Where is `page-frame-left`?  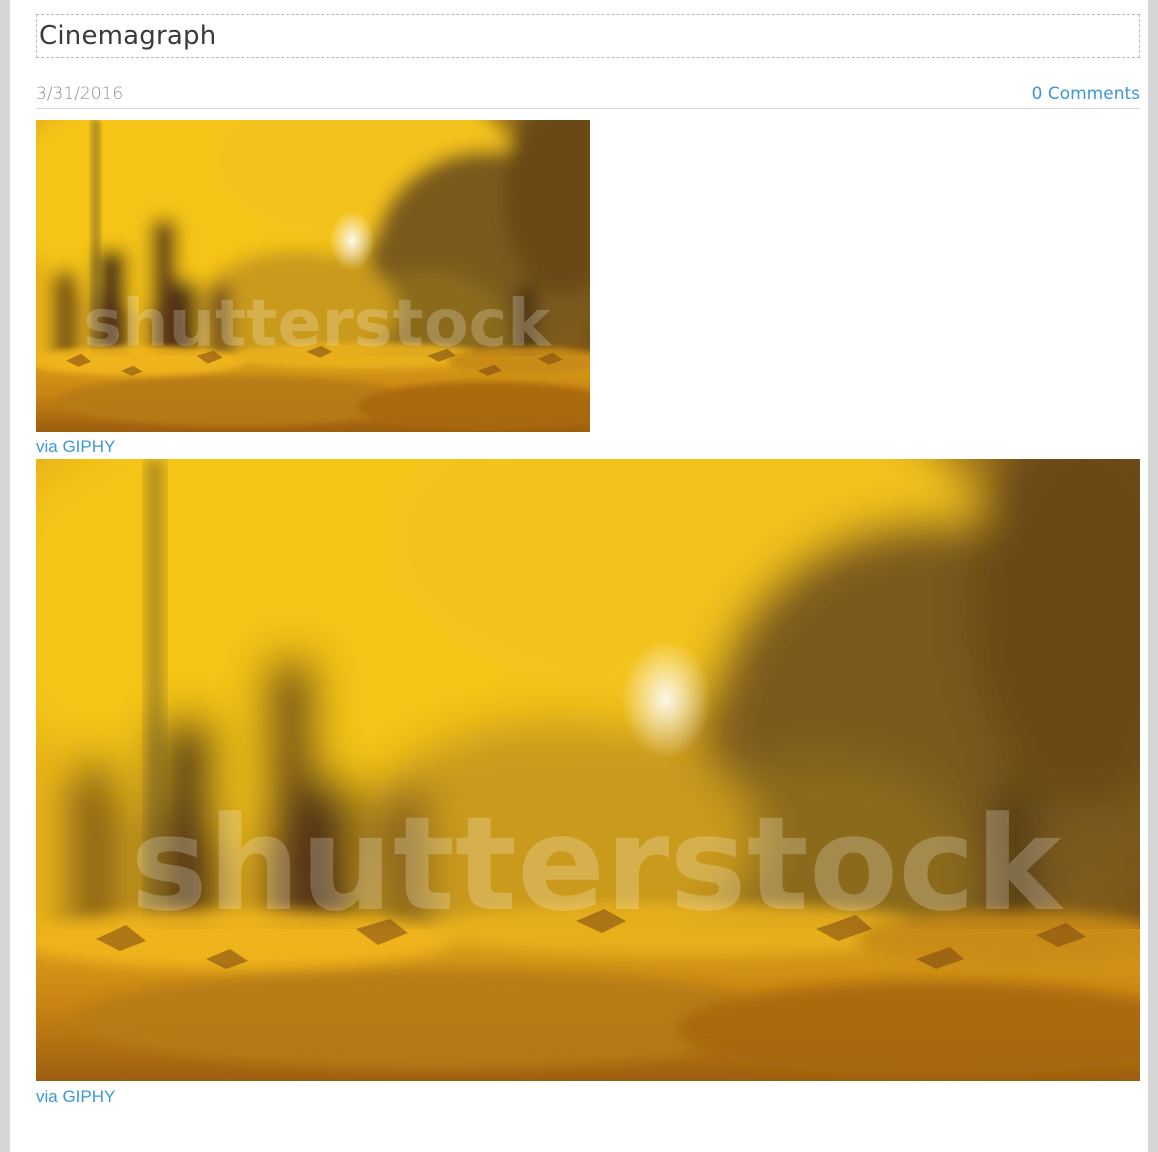
page-frame-left is located at coordinates (5, 576).